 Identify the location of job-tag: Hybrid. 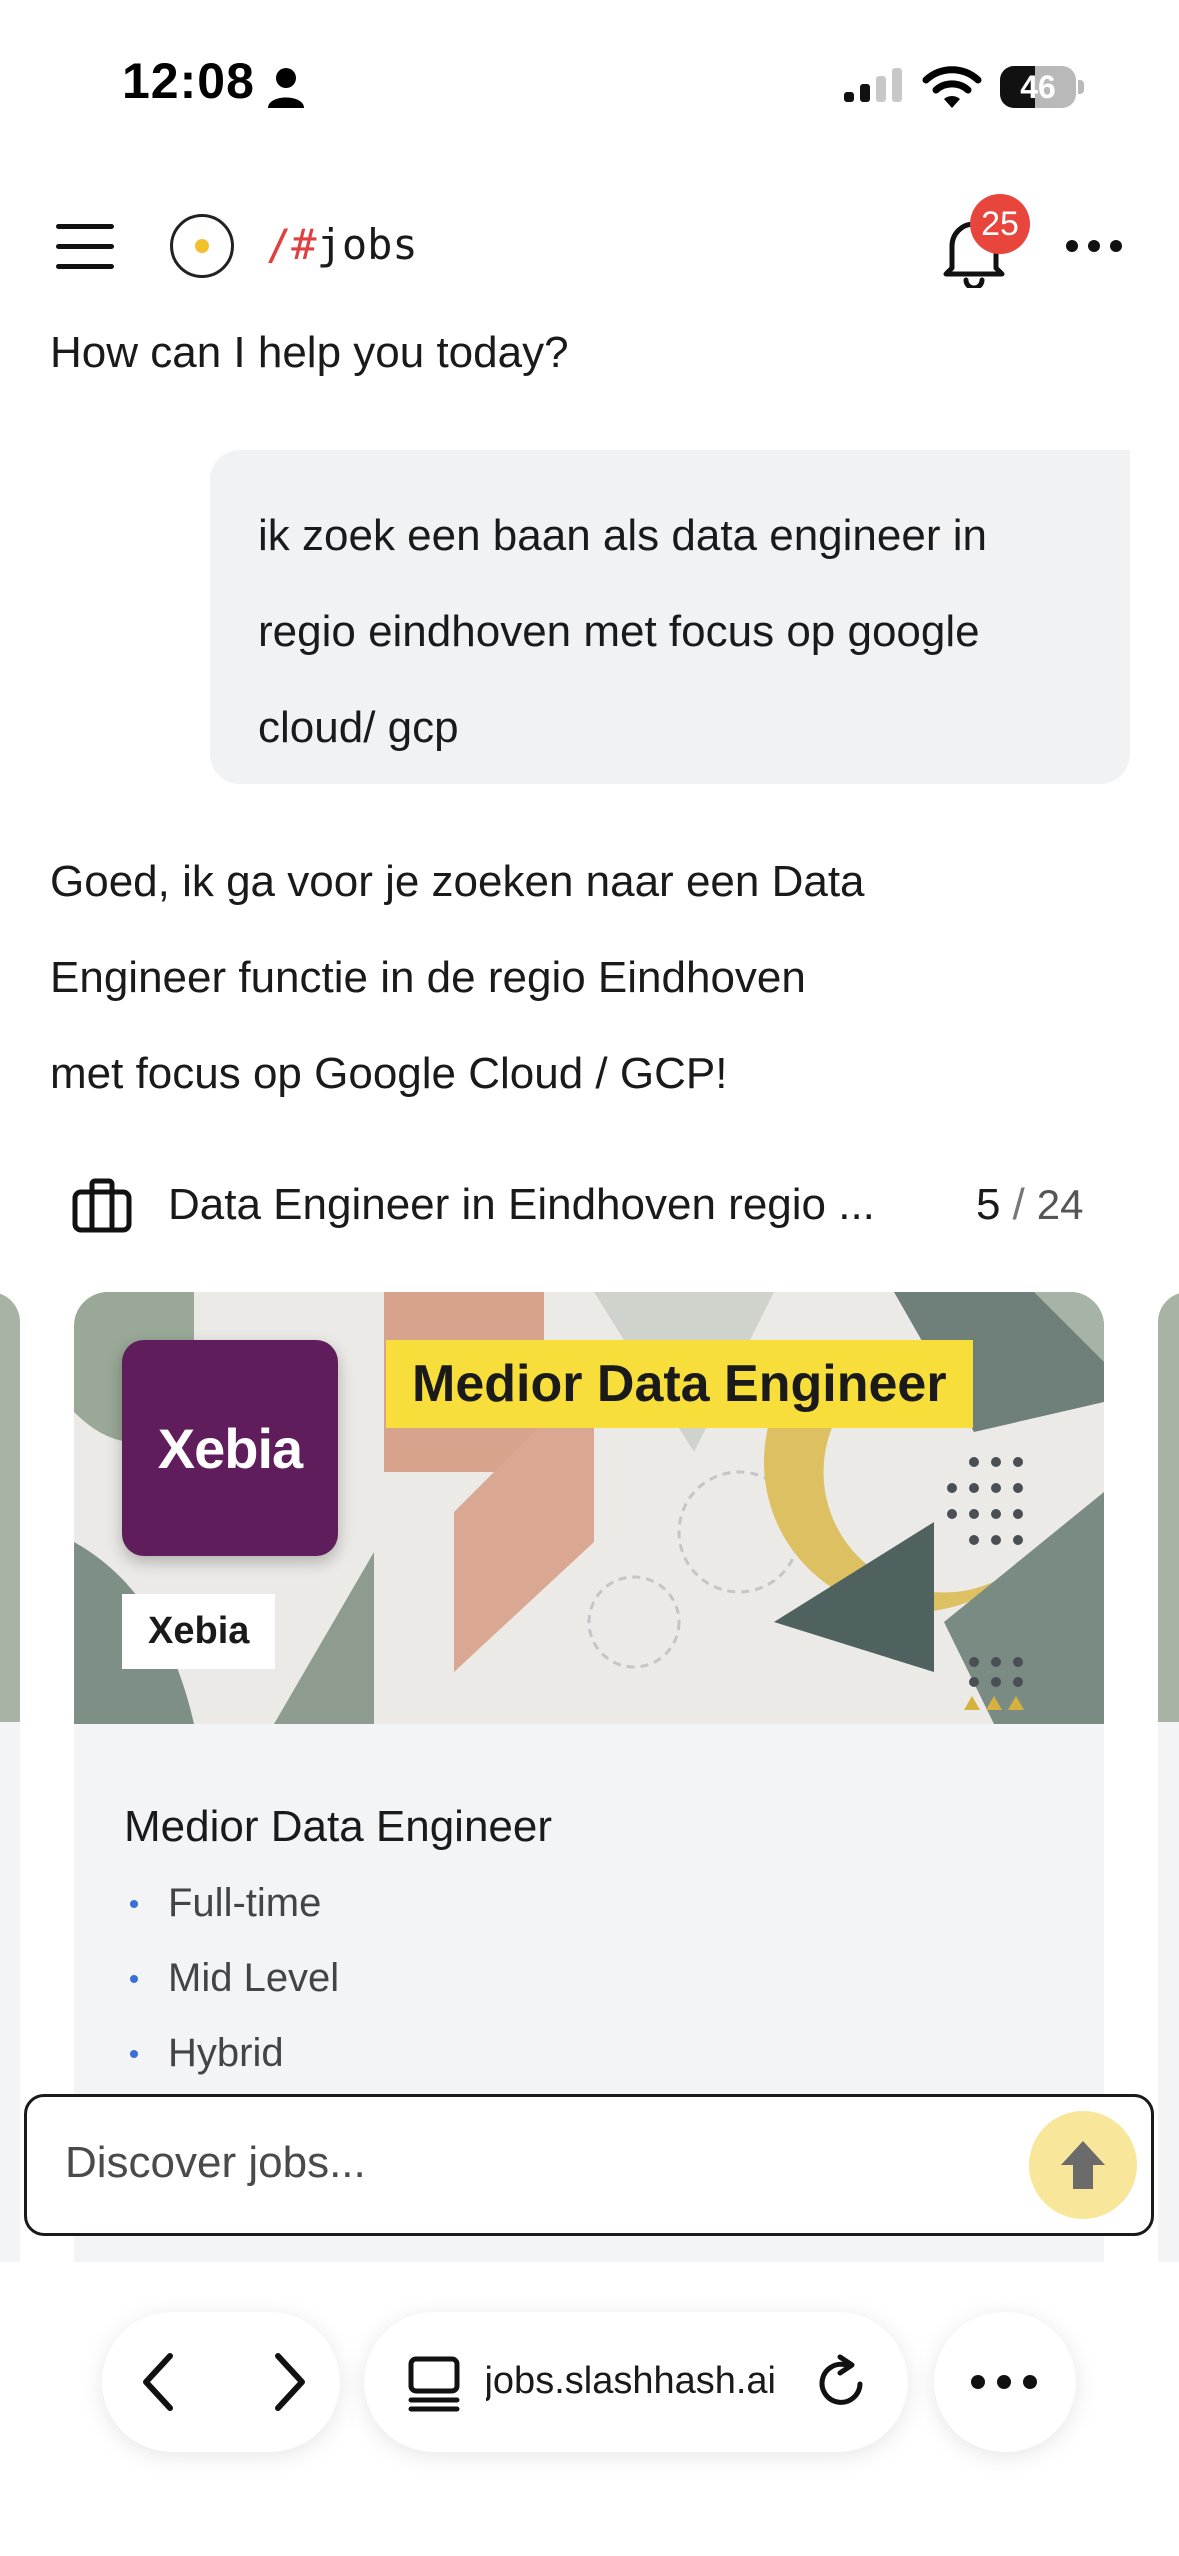
(231, 2059).